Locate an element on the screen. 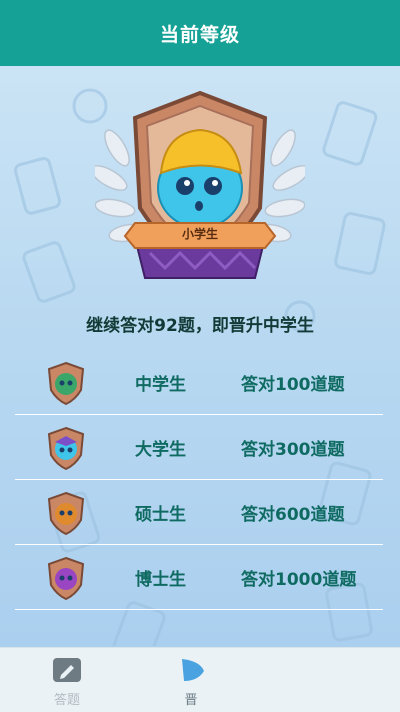  level-requirement: 答对300道题 is located at coordinates (293, 449).